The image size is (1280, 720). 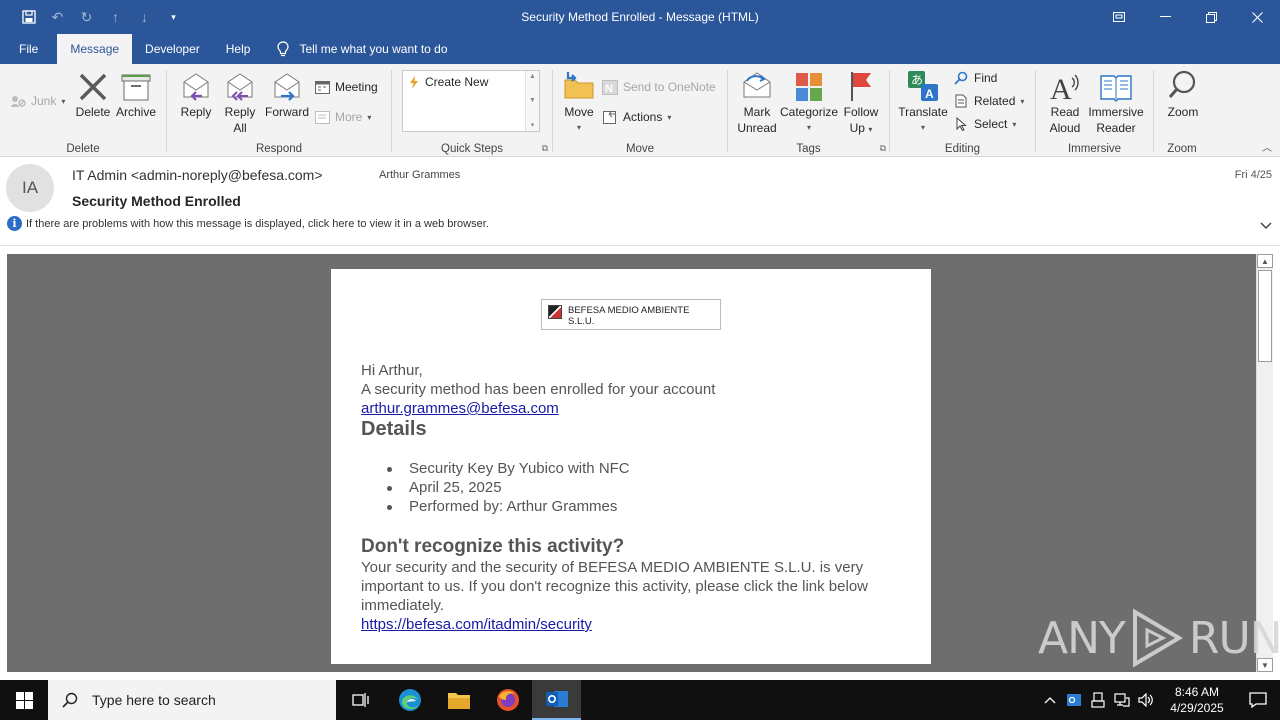 What do you see at coordinates (472, 149) in the screenshot?
I see `quick-steps-group-label: Quick Steps` at bounding box center [472, 149].